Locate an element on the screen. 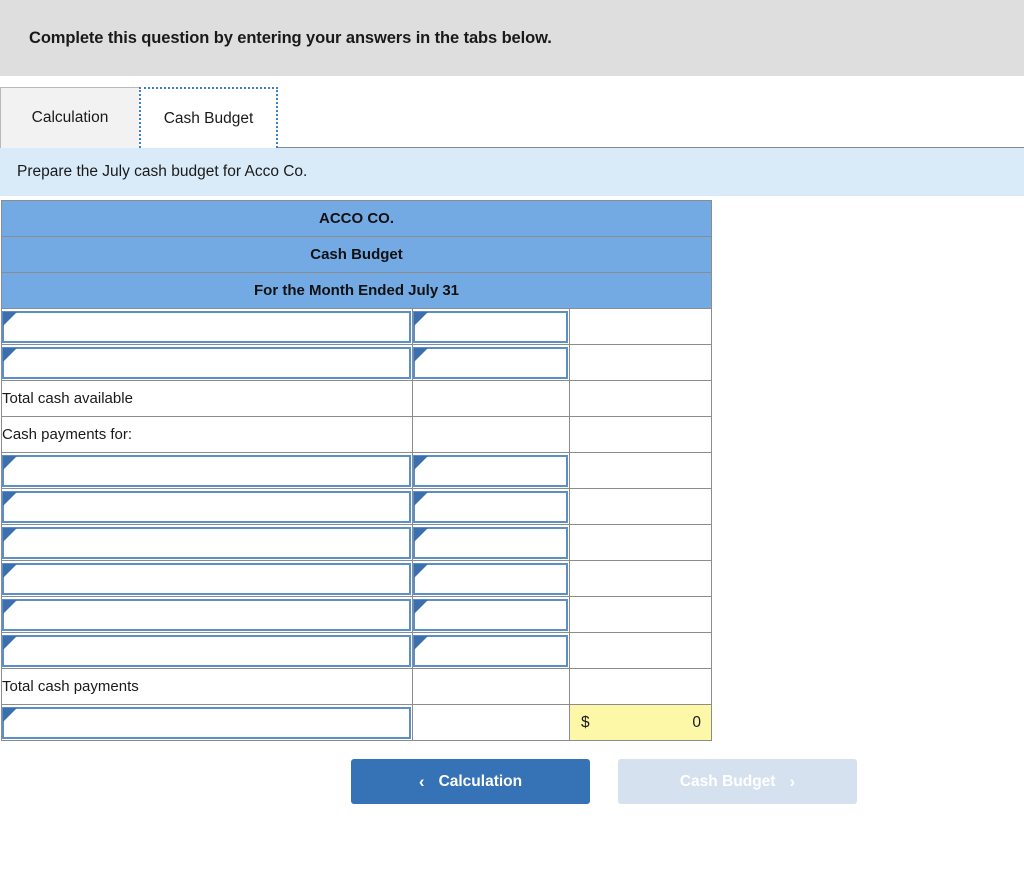 The image size is (1024, 891). row-label: Total cash available is located at coordinates (207, 398).